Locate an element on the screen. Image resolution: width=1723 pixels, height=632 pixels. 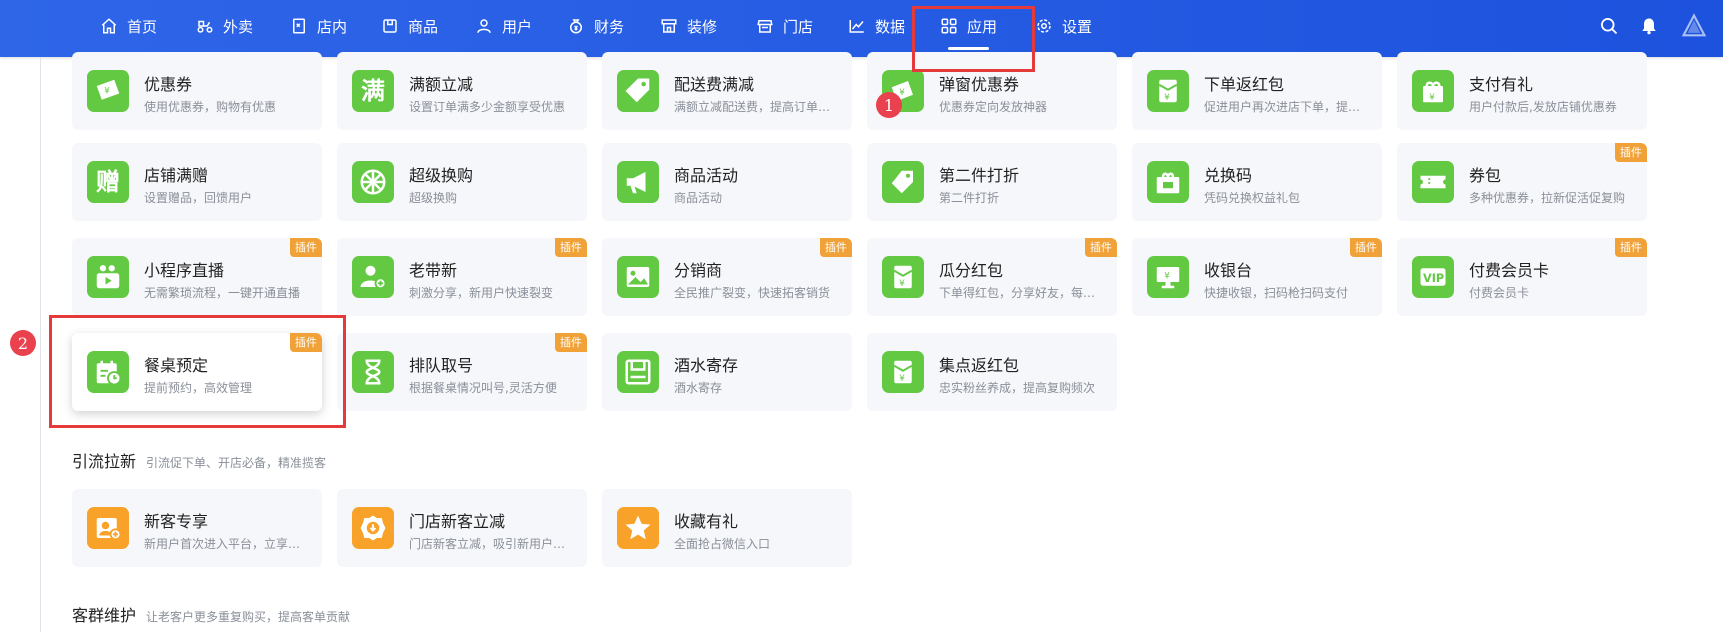
card-desc: 下单得红包，分享好友，每人都有 is located at coordinates (1021, 293).